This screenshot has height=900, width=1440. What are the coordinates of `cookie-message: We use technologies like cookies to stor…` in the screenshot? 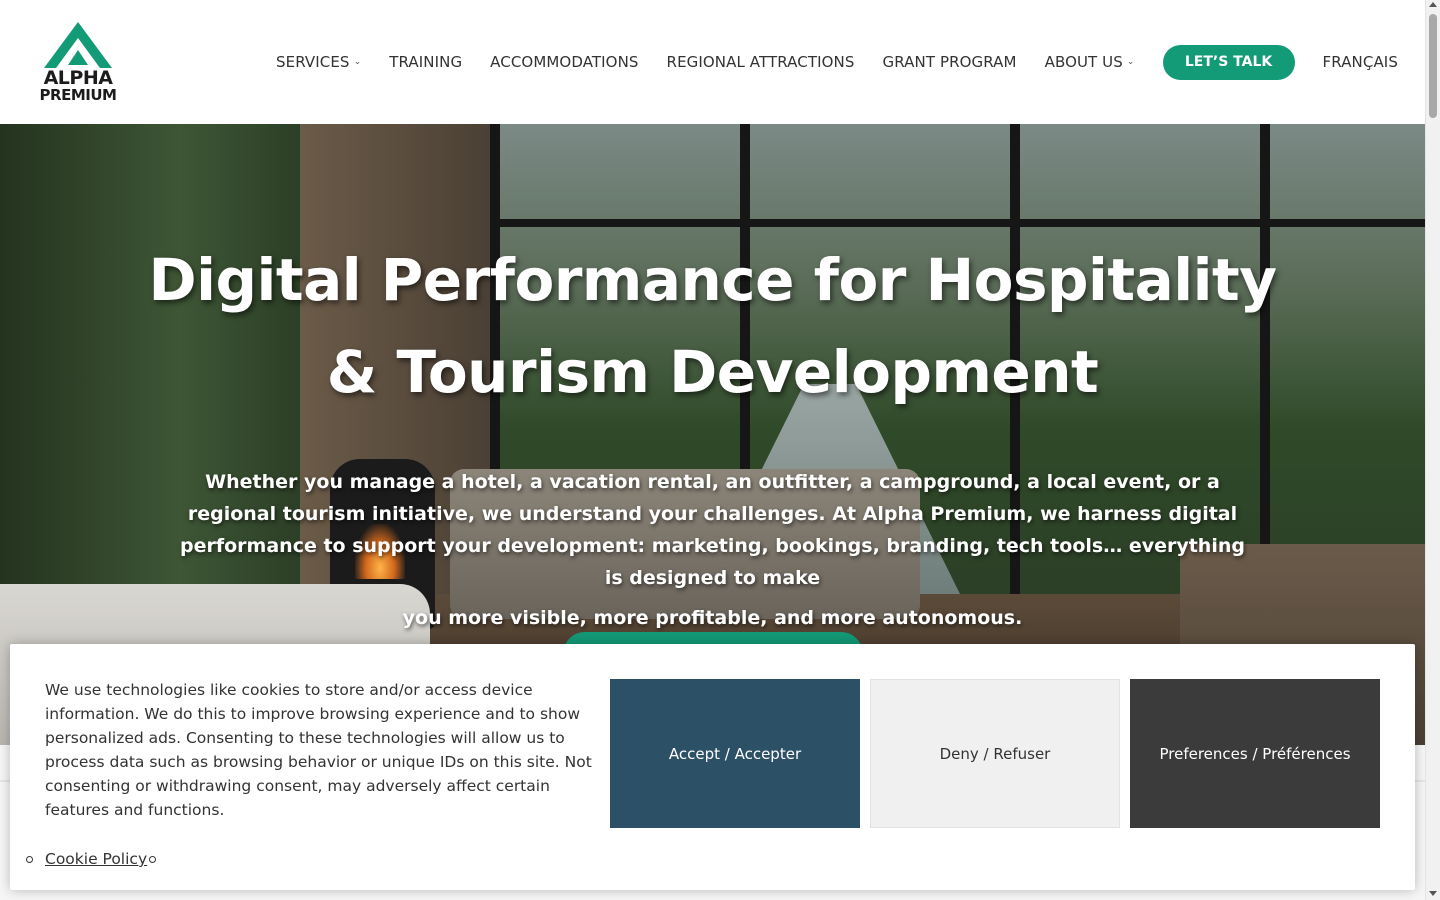 It's located at (318, 750).